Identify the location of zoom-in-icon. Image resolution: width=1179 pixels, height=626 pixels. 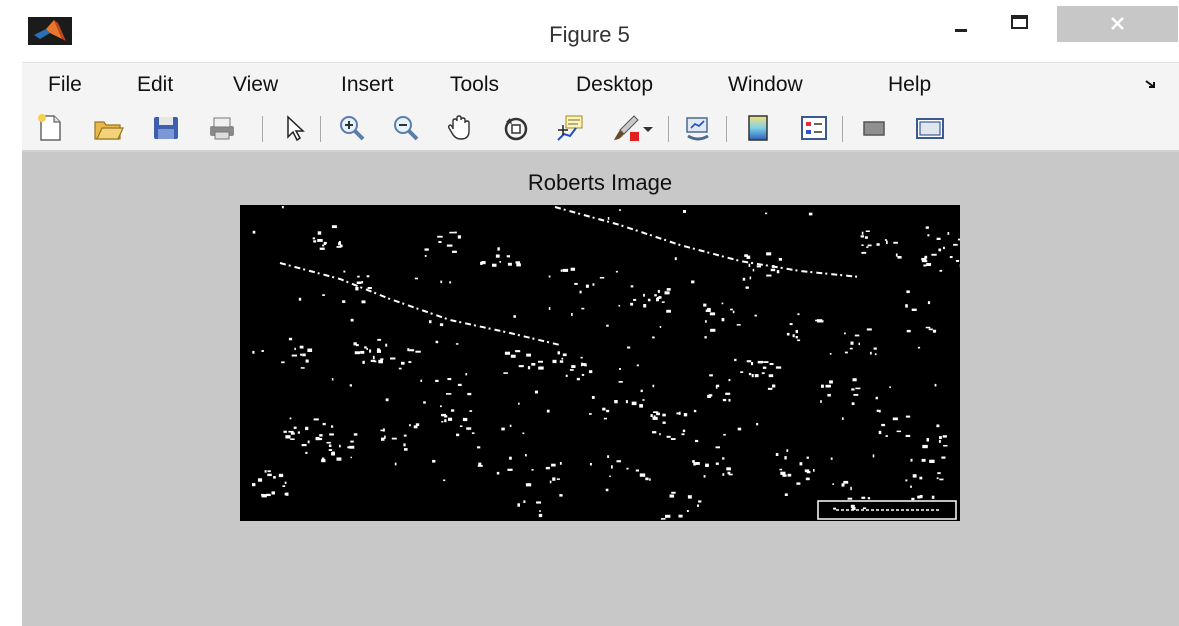
(352, 128).